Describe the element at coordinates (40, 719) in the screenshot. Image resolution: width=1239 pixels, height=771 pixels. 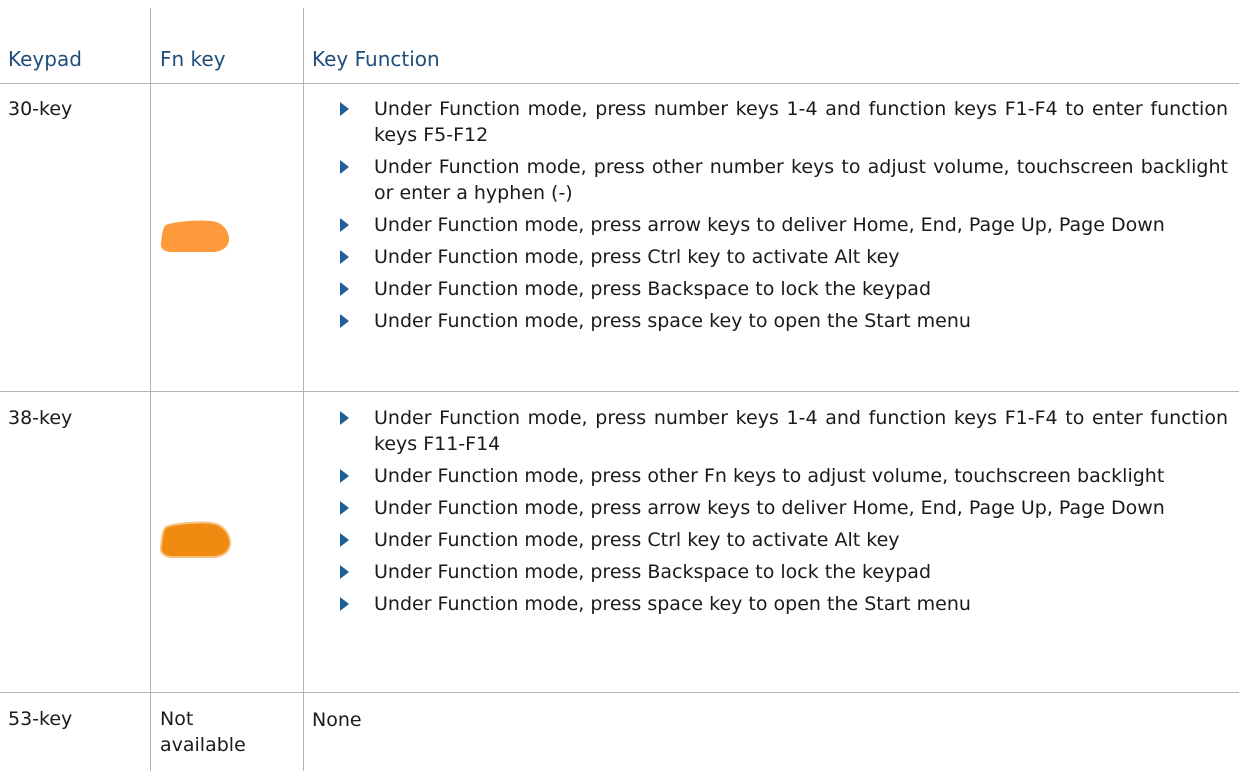
I see `row-keypad-label: 53-key` at that location.